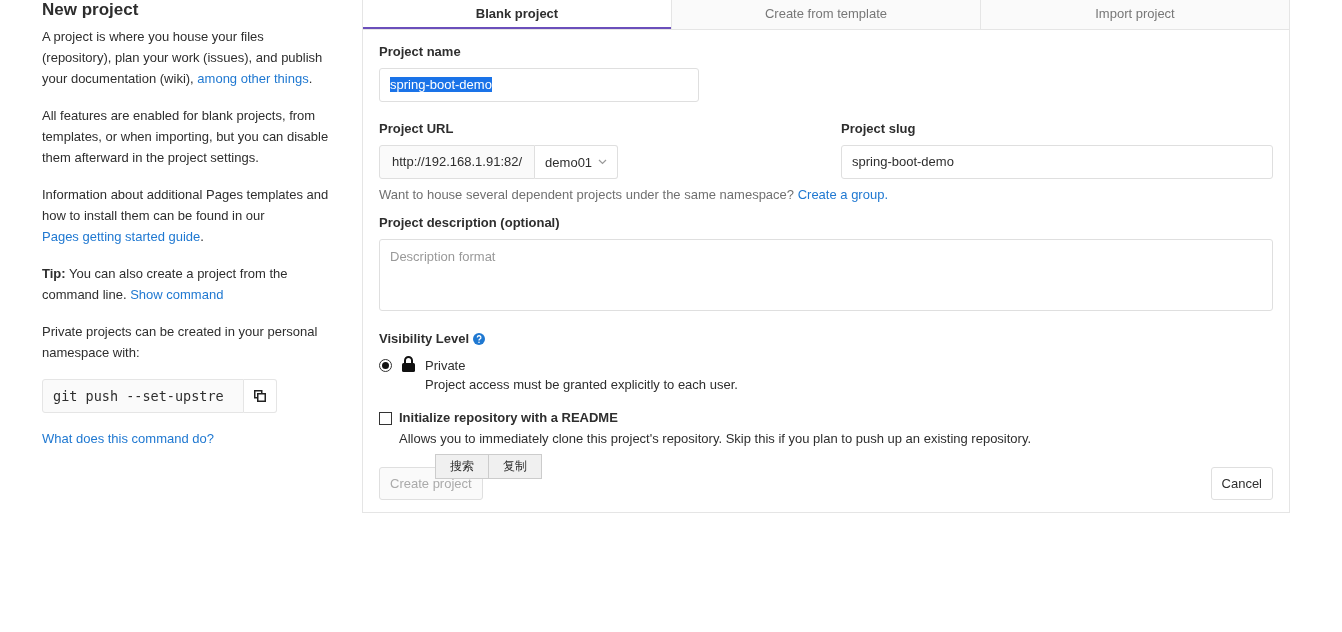  I want to click on field-label: Visibility Level, so click(424, 338).